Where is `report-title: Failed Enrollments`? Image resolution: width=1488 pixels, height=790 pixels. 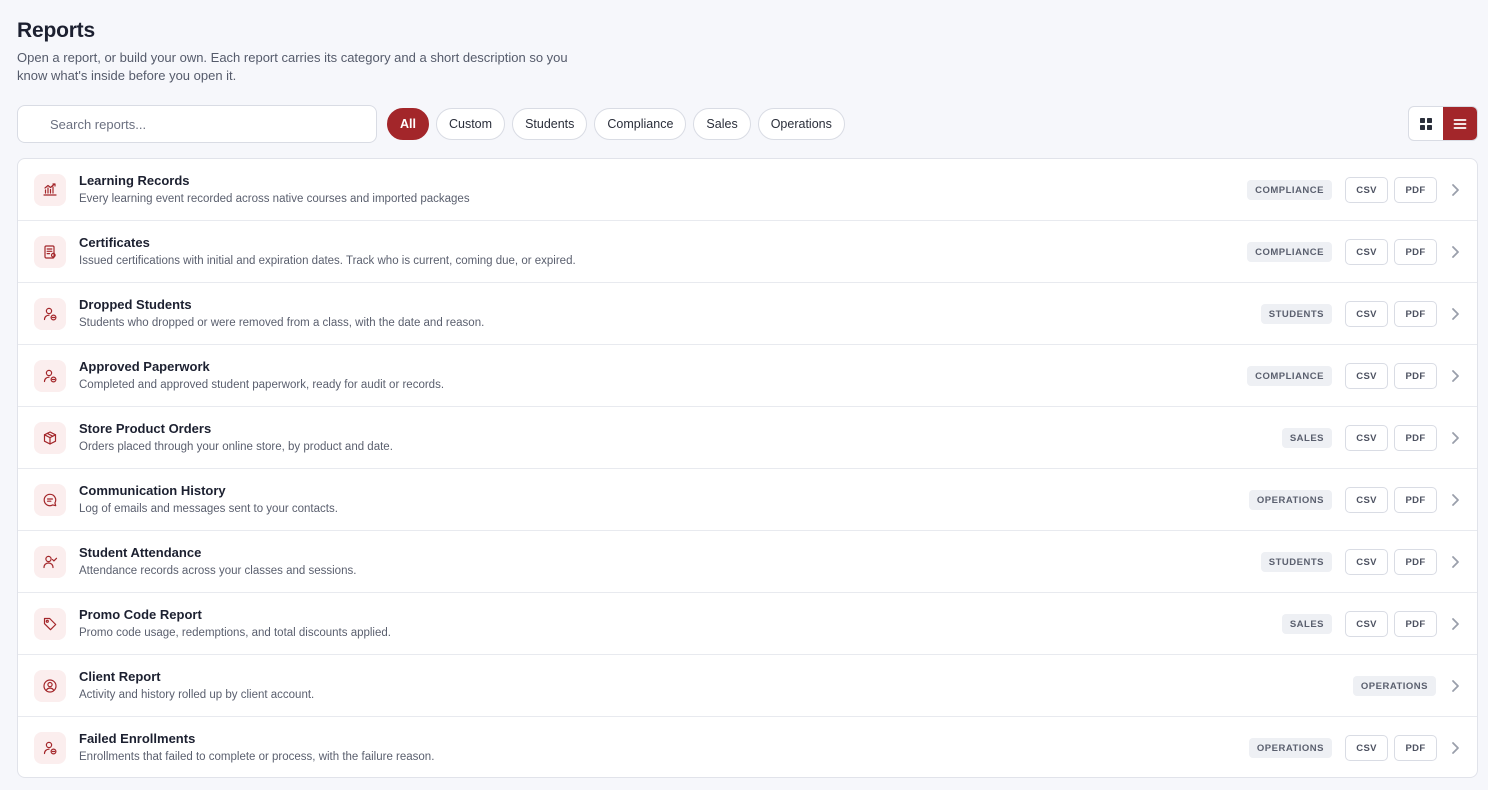 report-title: Failed Enrollments is located at coordinates (137, 738).